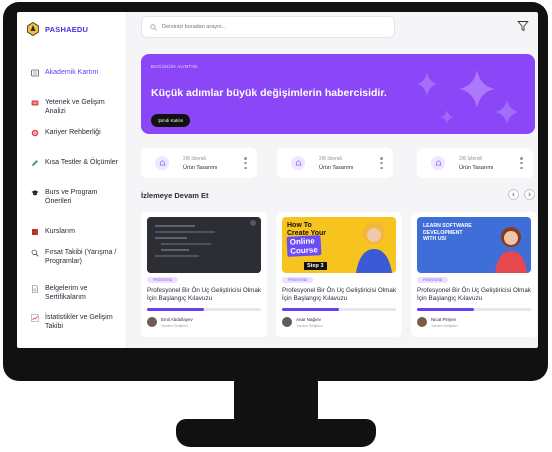 This screenshot has height=452, width=552. What do you see at coordinates (304, 250) in the screenshot?
I see `thumb-highlight2: Course` at bounding box center [304, 250].